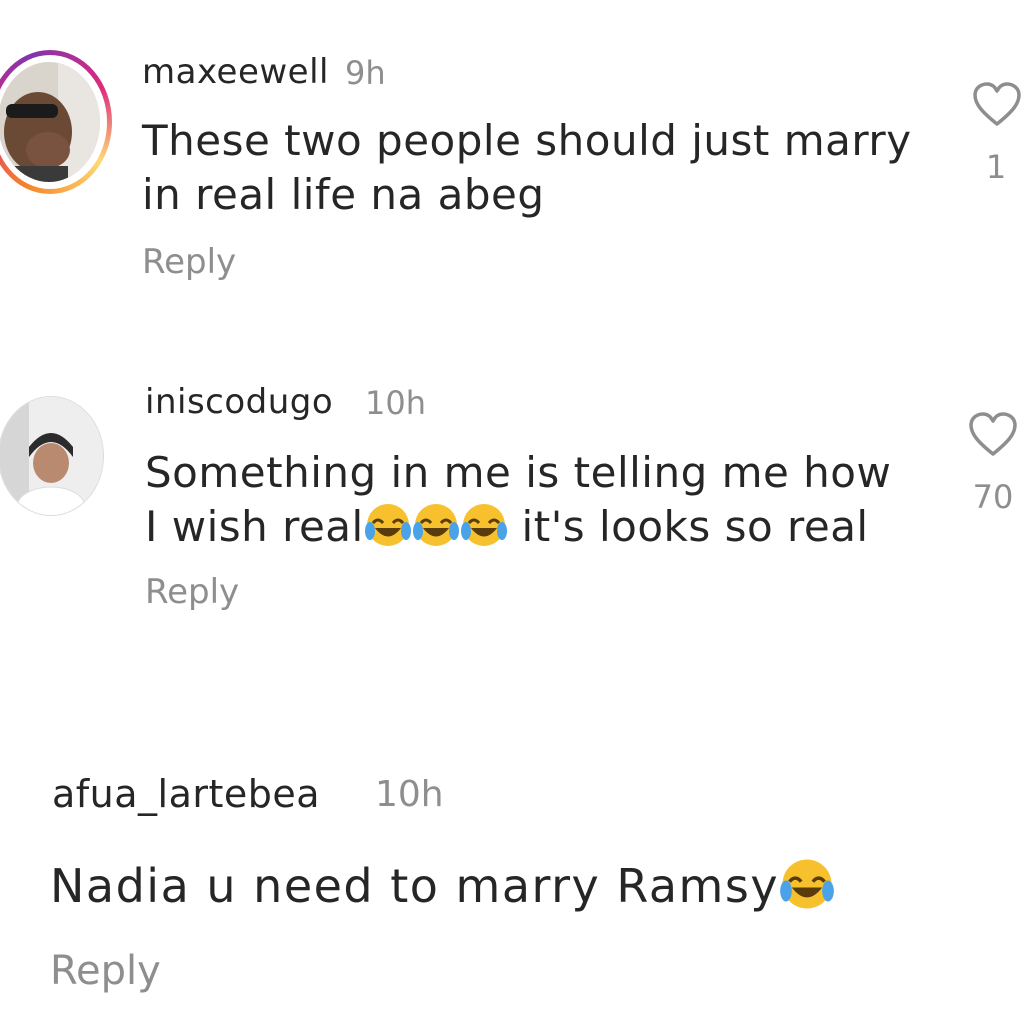 Image resolution: width=1024 pixels, height=1024 pixels. Describe the element at coordinates (688, 526) in the screenshot. I see `comment-text-part: it's looks so real` at that location.